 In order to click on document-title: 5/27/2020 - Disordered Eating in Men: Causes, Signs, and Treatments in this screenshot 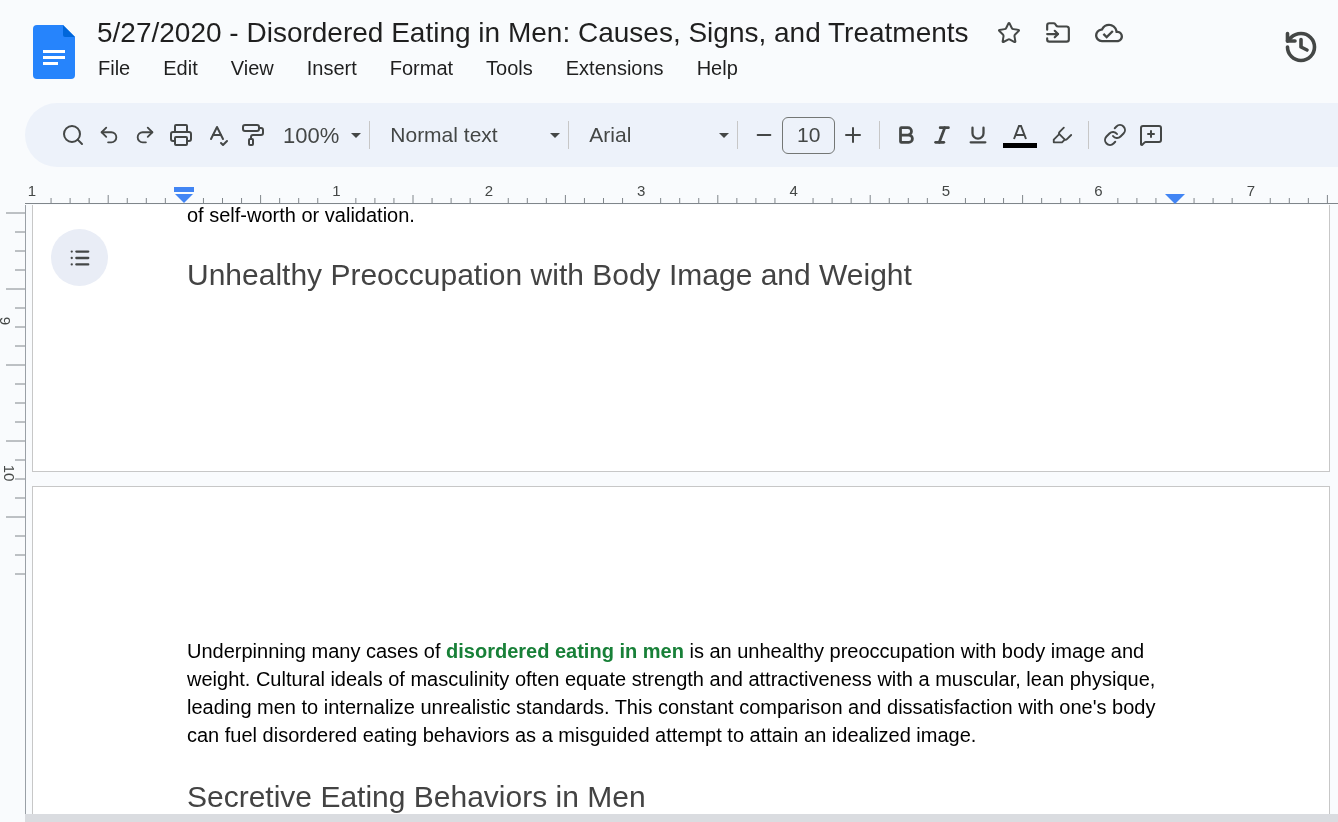, I will do `click(533, 33)`.